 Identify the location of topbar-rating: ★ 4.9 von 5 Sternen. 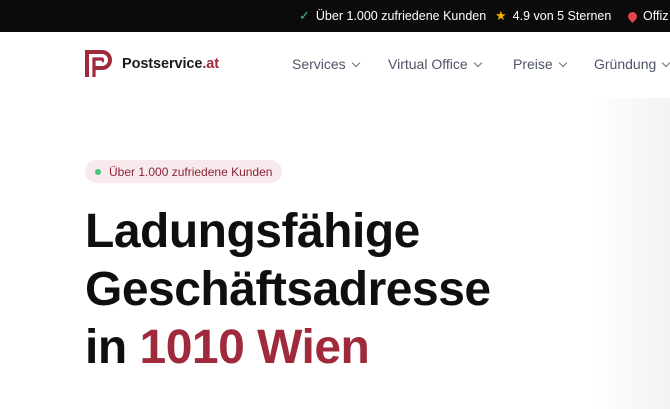
(553, 16).